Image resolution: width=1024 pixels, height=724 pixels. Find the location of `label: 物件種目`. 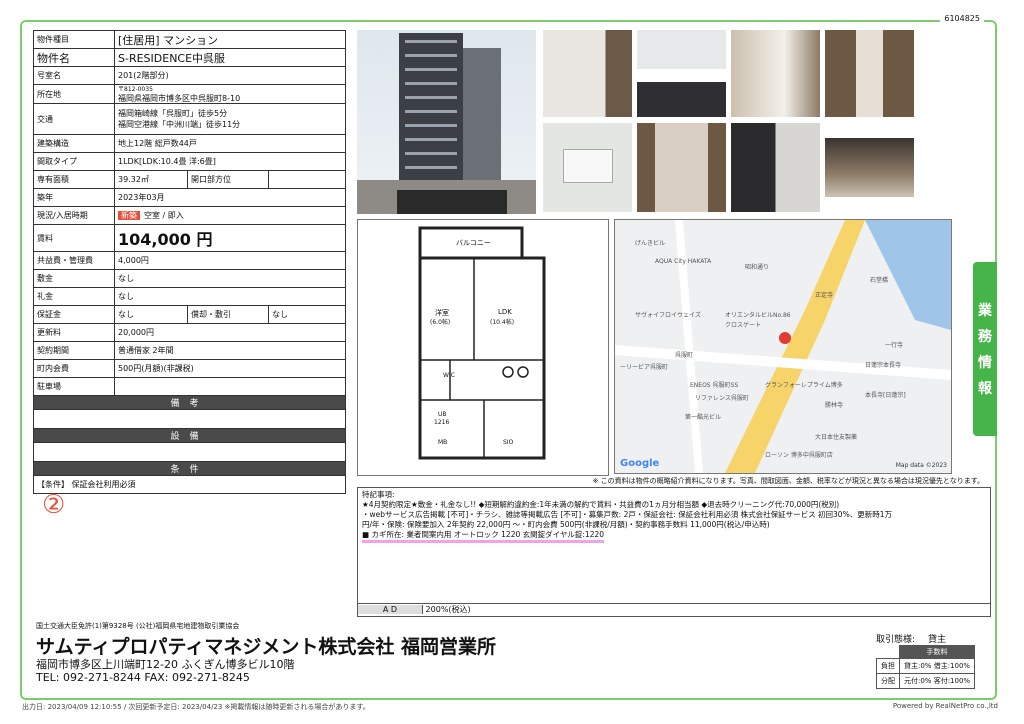

label: 物件種目 is located at coordinates (74, 39).